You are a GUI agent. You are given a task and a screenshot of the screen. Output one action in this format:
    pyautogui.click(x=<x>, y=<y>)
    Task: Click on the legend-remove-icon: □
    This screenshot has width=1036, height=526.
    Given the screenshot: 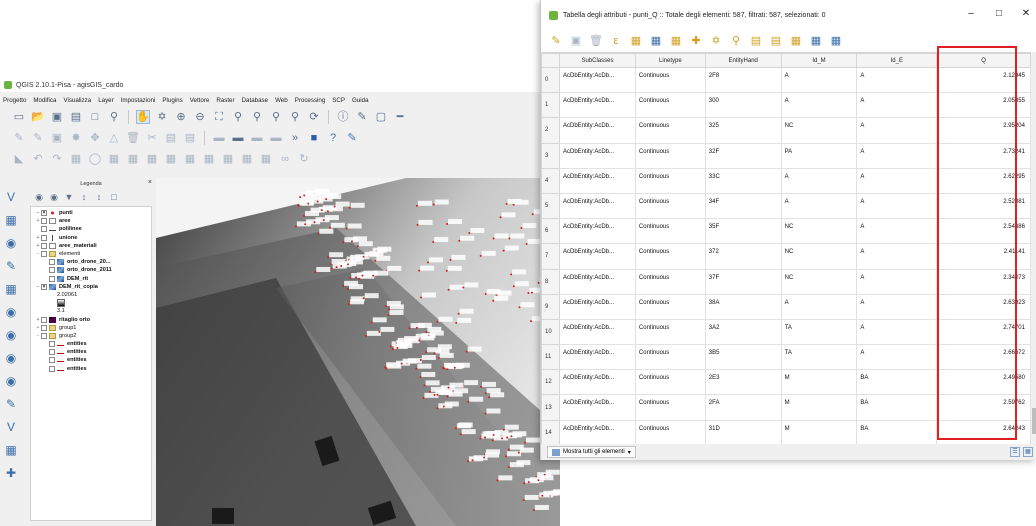 What is the action you would take?
    pyautogui.click(x=114, y=197)
    